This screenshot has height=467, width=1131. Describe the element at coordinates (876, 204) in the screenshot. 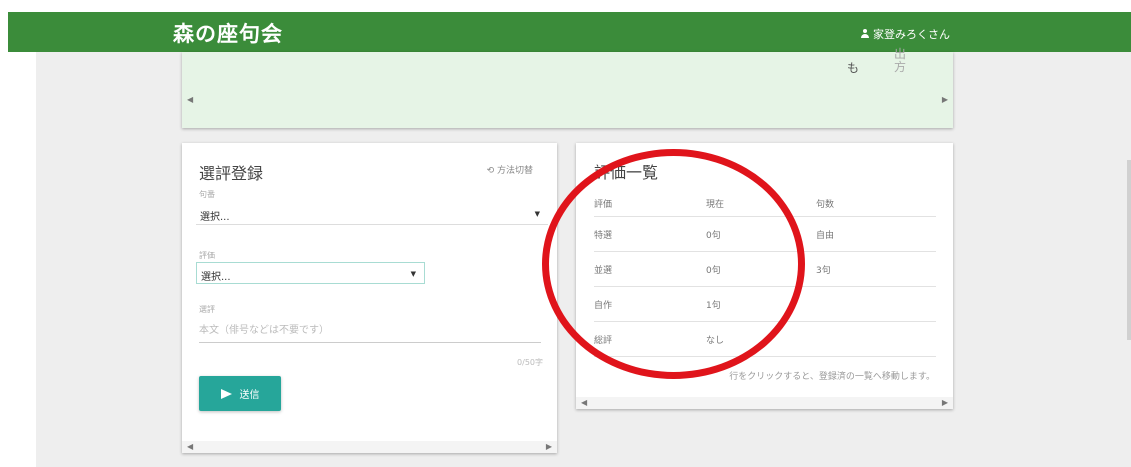

I see `column-header: 句数` at that location.